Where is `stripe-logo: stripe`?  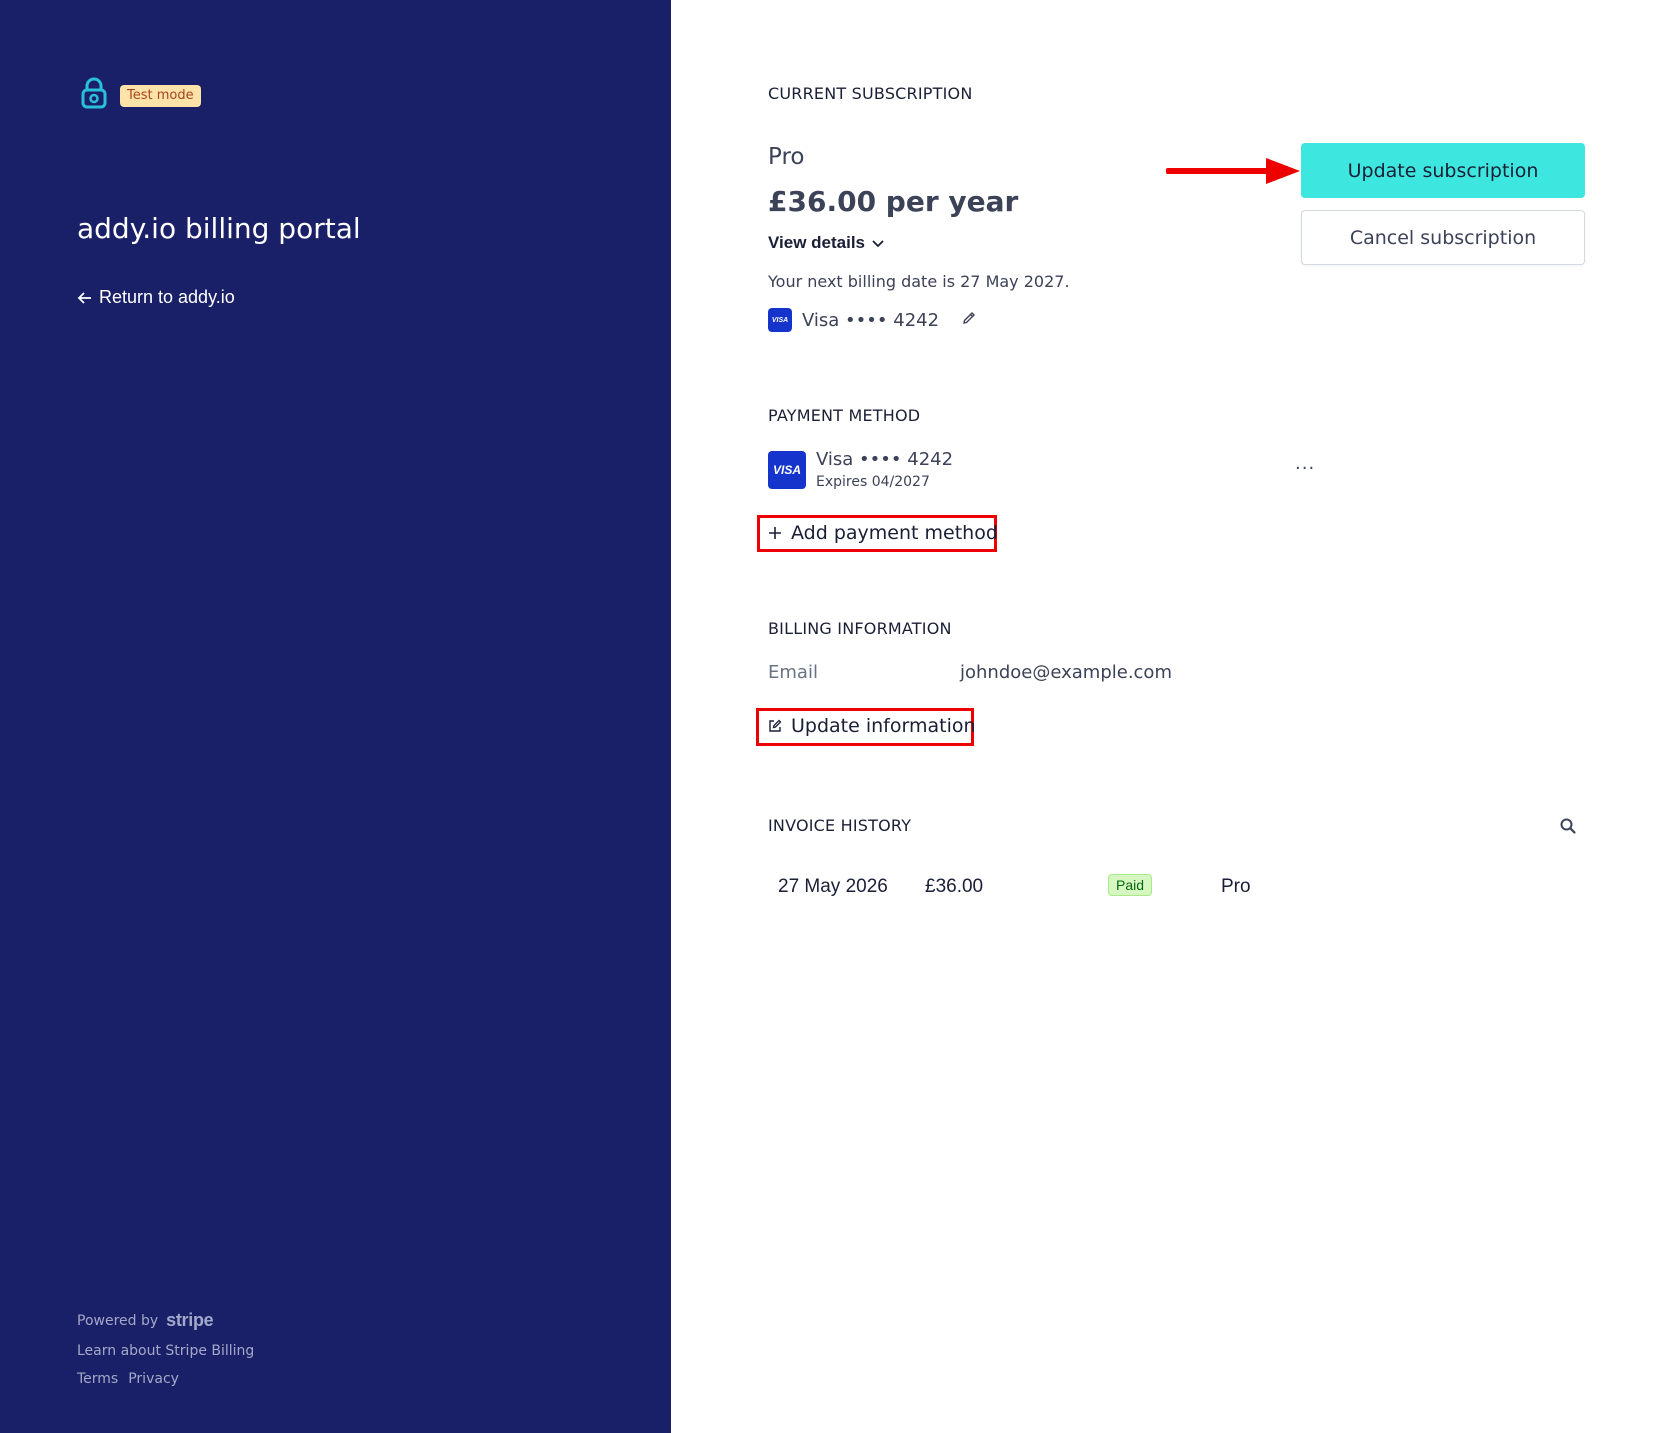 stripe-logo: stripe is located at coordinates (190, 1320).